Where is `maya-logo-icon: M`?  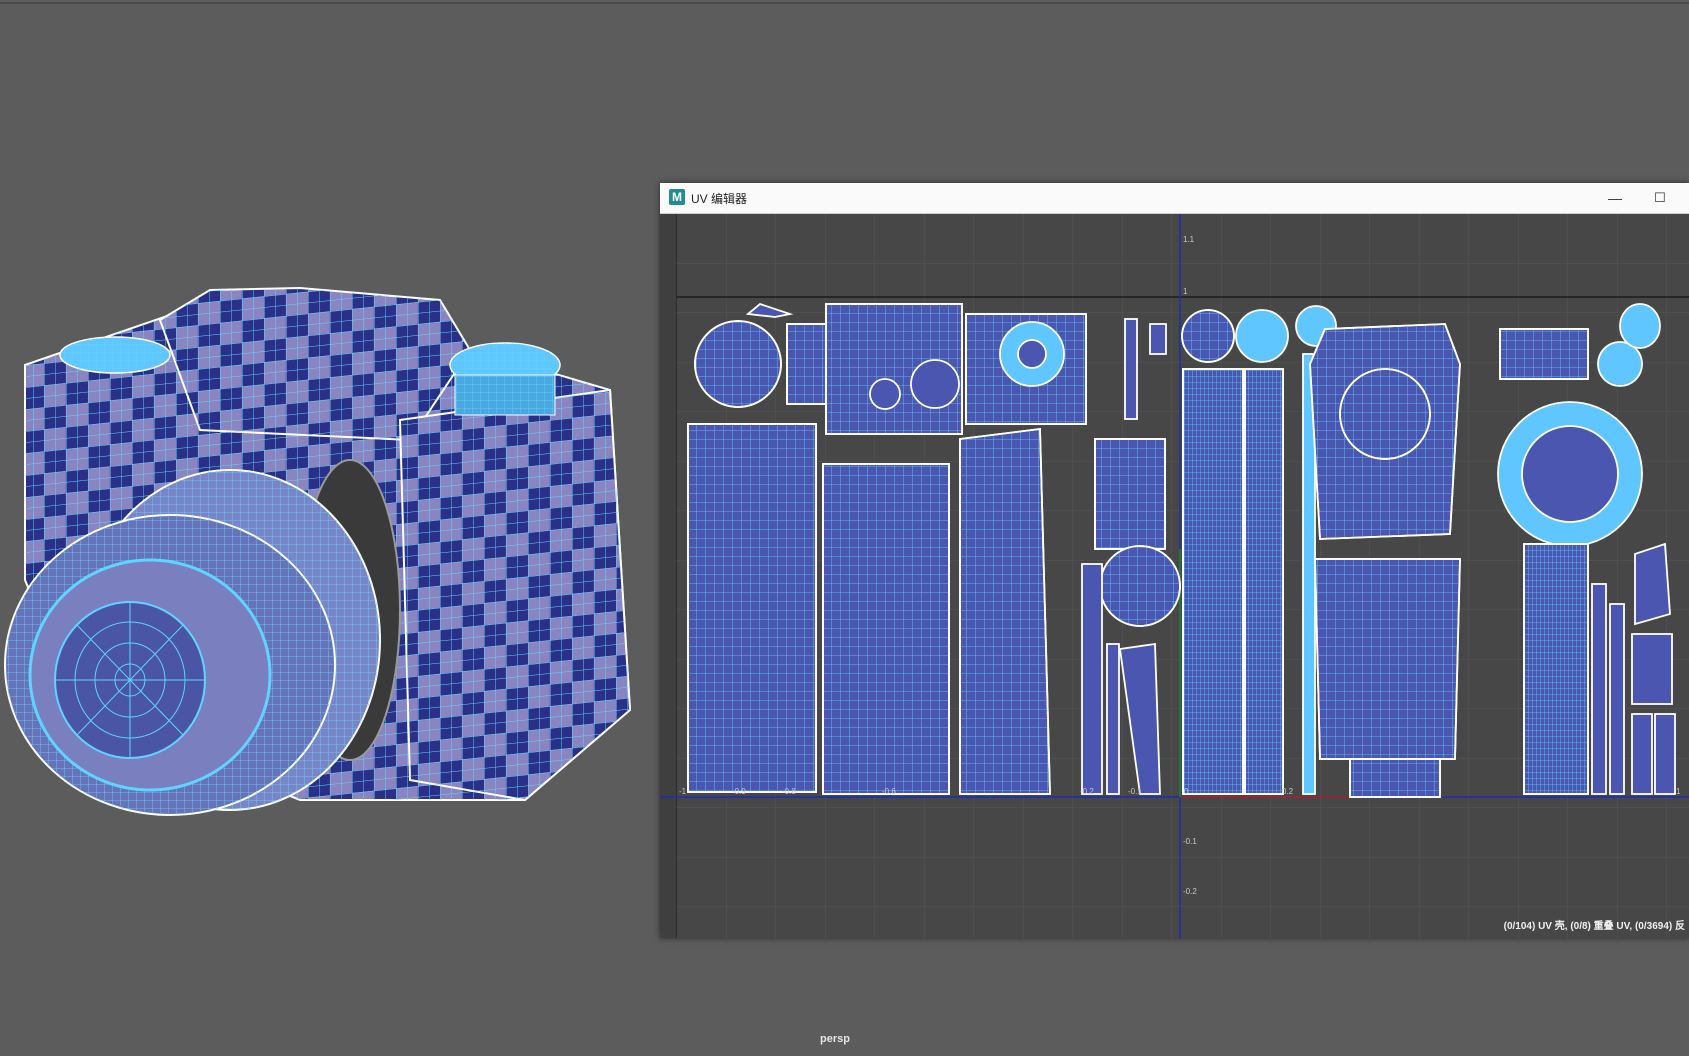 maya-logo-icon: M is located at coordinates (677, 197).